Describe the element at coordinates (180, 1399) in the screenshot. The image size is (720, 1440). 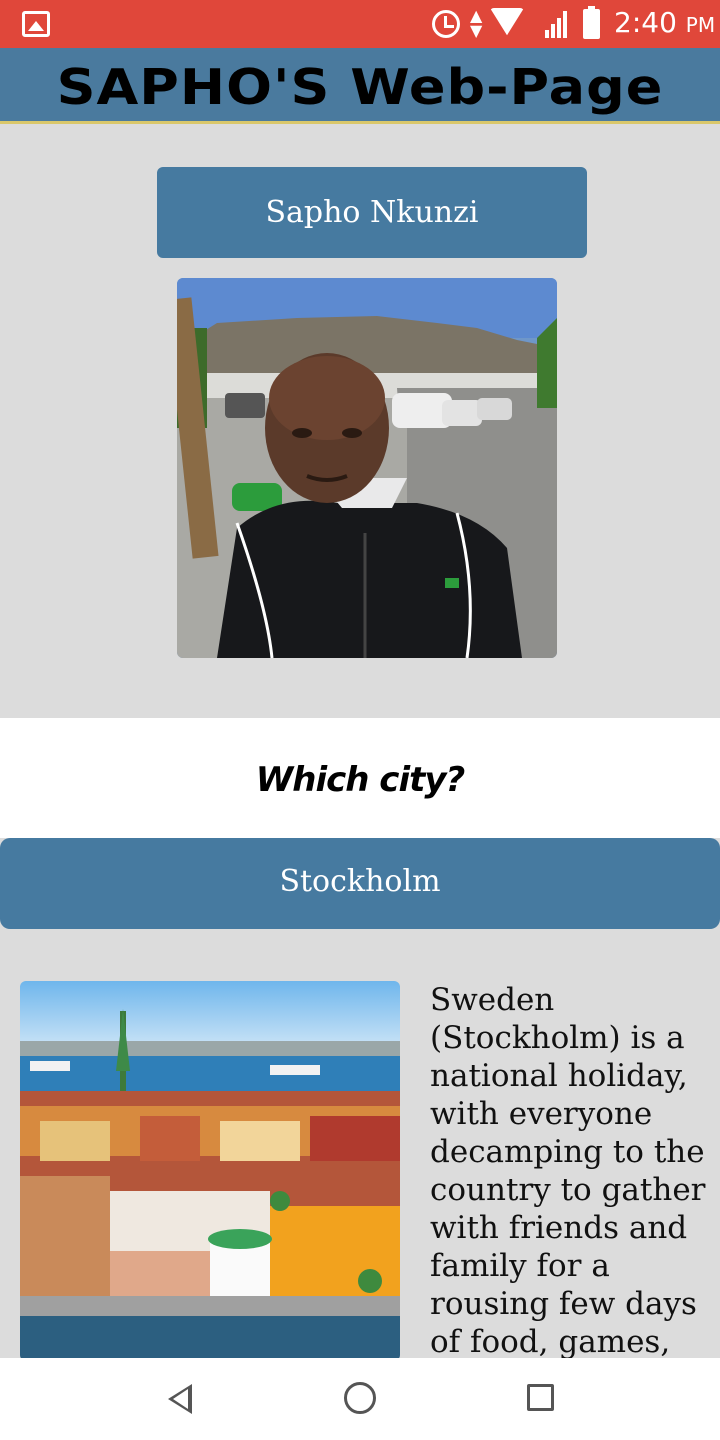
I see `back-icon` at that location.